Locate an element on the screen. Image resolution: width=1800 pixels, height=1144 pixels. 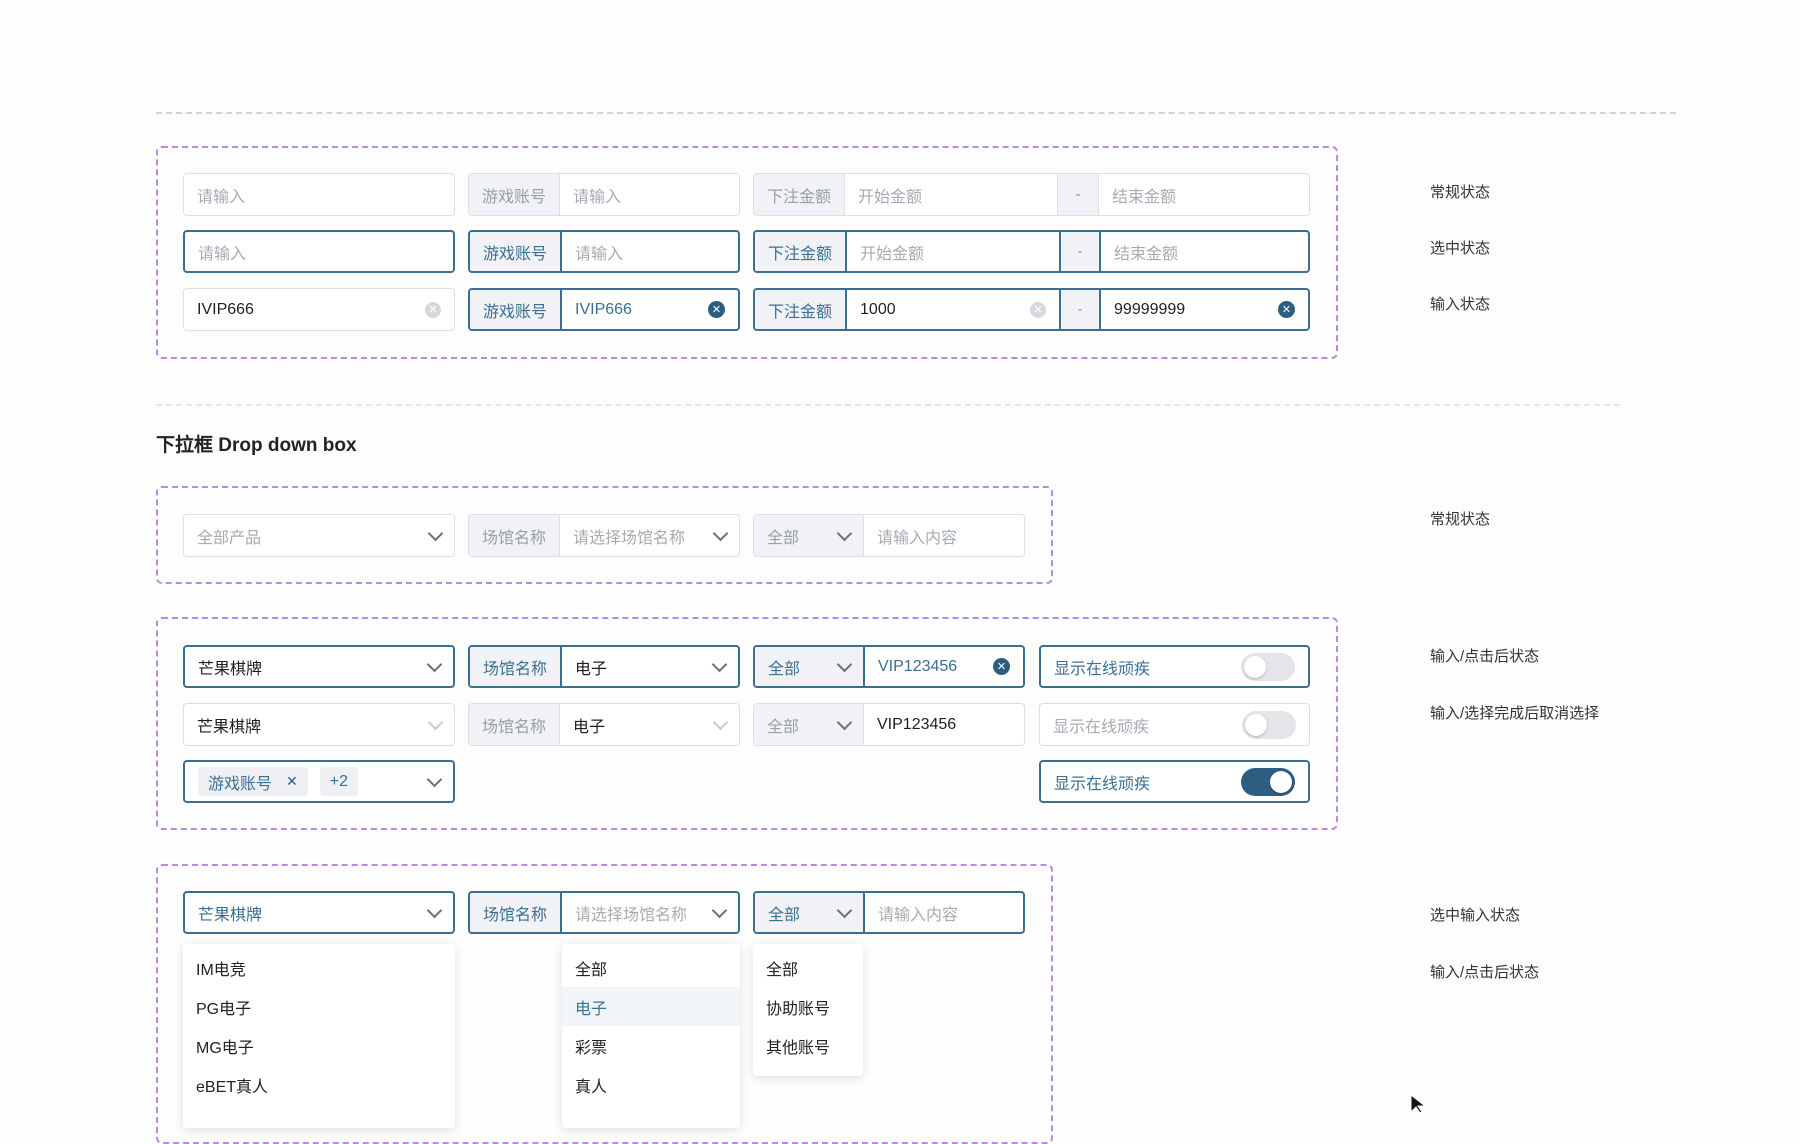
venue-options-menu: 全部 电子 彩票 真人 is located at coordinates (651, 1036).